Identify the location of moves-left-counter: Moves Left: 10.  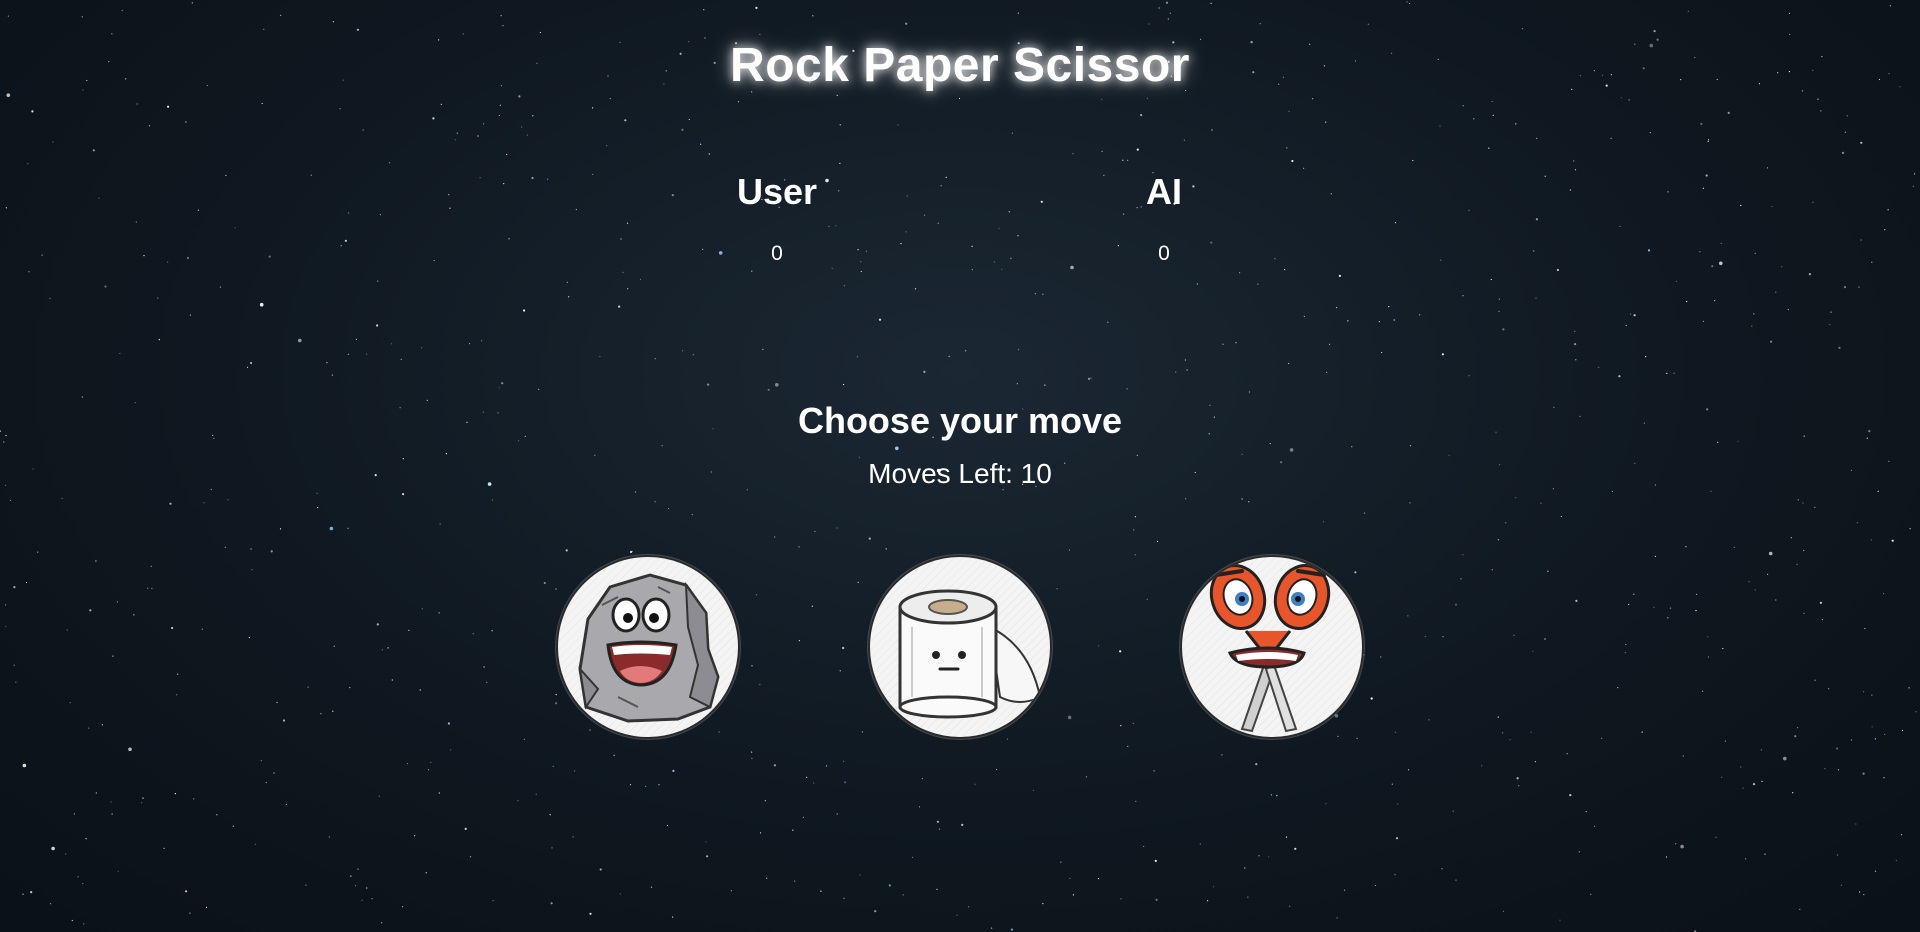
(960, 473).